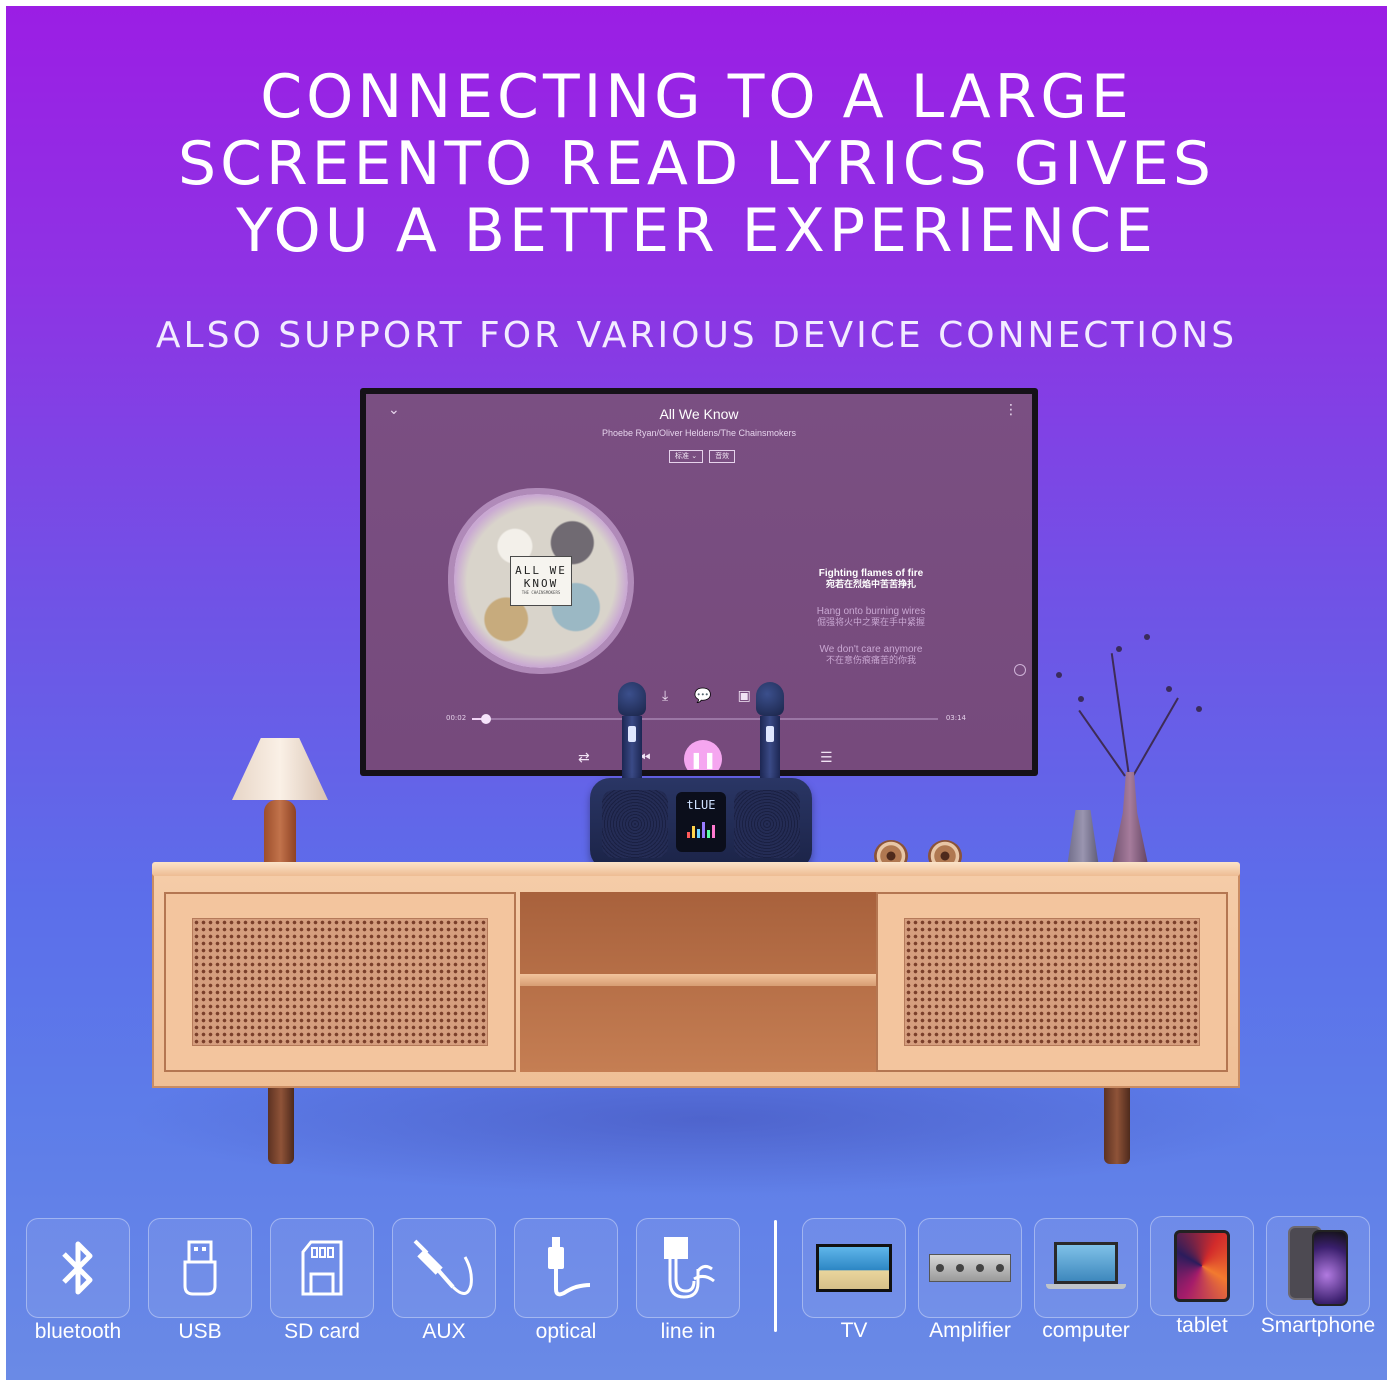 This screenshot has height=1383, width=1393. Describe the element at coordinates (485, 719) in the screenshot. I see `progress-knob` at that location.